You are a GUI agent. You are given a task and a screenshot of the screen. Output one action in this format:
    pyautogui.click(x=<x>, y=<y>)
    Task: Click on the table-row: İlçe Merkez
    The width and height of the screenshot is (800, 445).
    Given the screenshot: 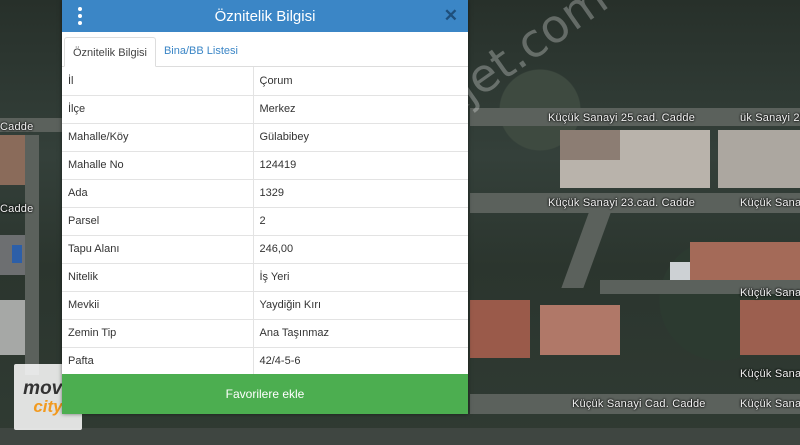 What is the action you would take?
    pyautogui.click(x=265, y=109)
    